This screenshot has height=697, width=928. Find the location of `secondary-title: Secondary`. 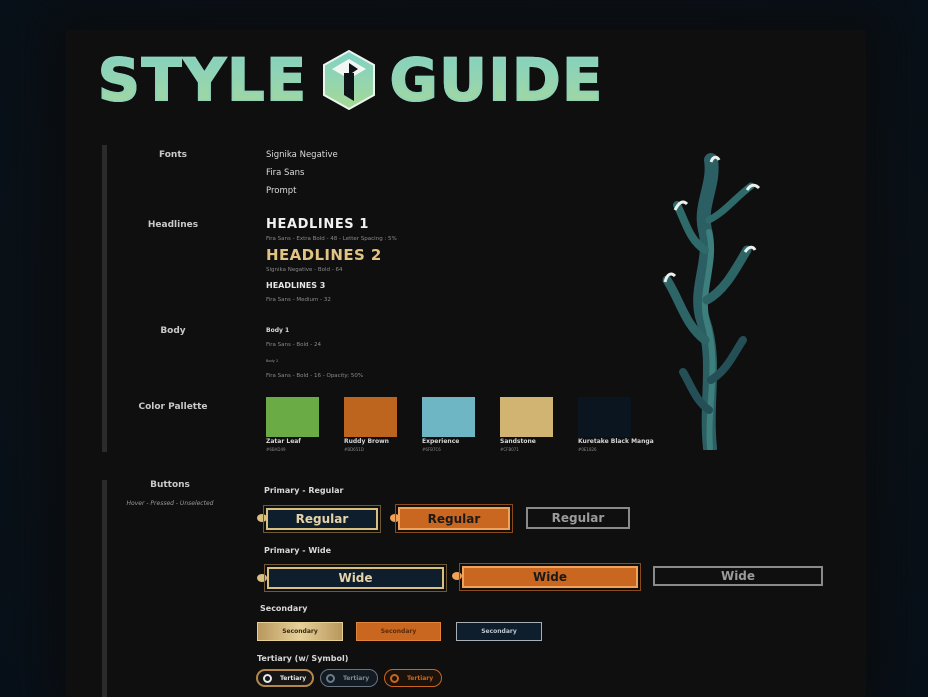

secondary-title: Secondary is located at coordinates (284, 608).